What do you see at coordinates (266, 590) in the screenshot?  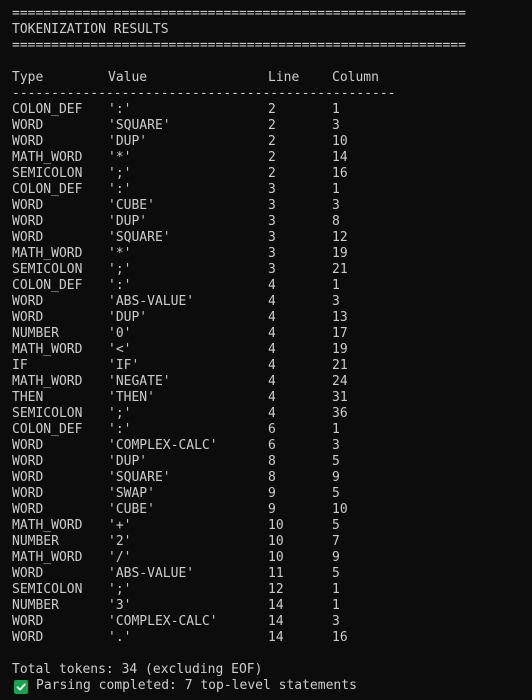 I see `table-row: SEMICOLON ';' 12 1` at bounding box center [266, 590].